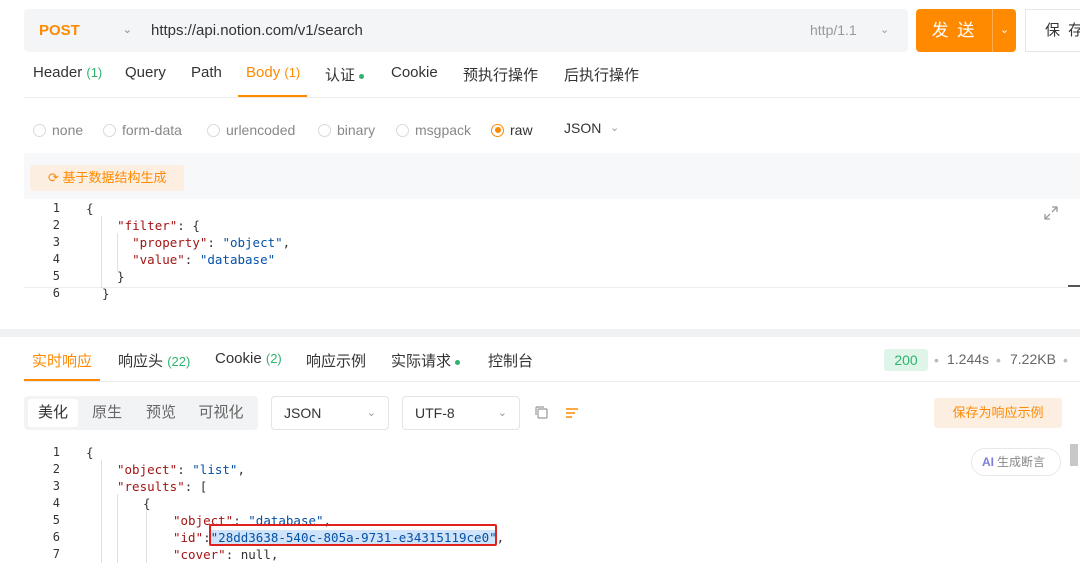 The image size is (1080, 563). I want to click on tab-response-cookie: Cookie (2), so click(248, 365).